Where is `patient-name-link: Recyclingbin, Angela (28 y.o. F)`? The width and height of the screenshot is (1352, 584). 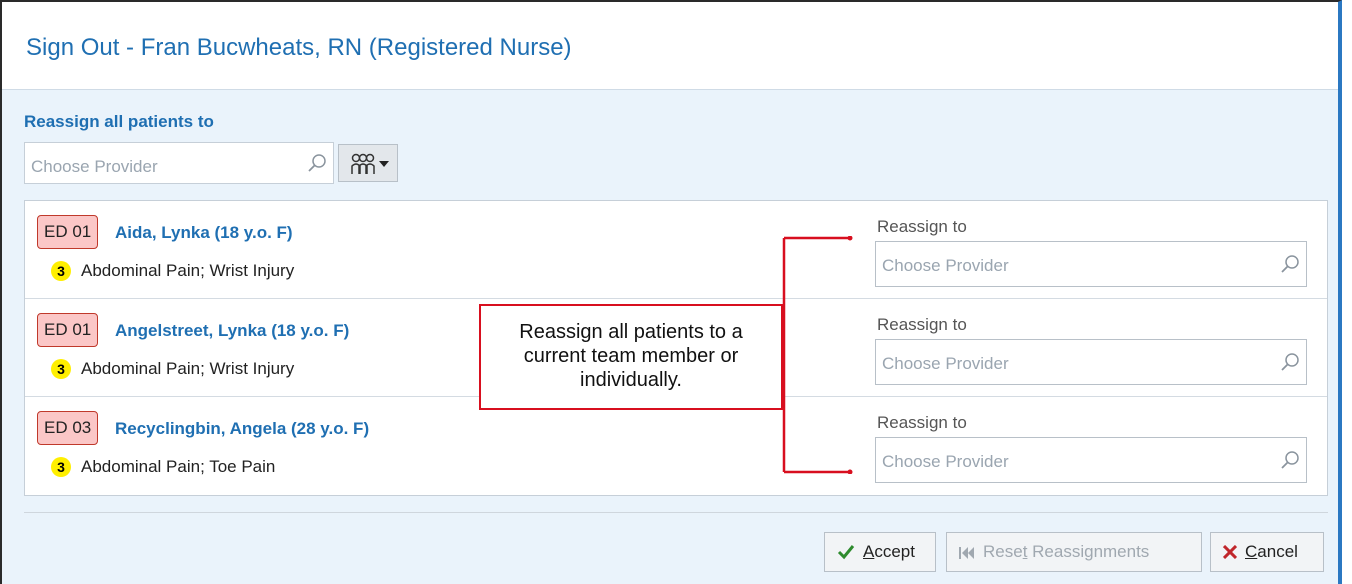 patient-name-link: Recyclingbin, Angela (28 y.o. F) is located at coordinates (242, 429).